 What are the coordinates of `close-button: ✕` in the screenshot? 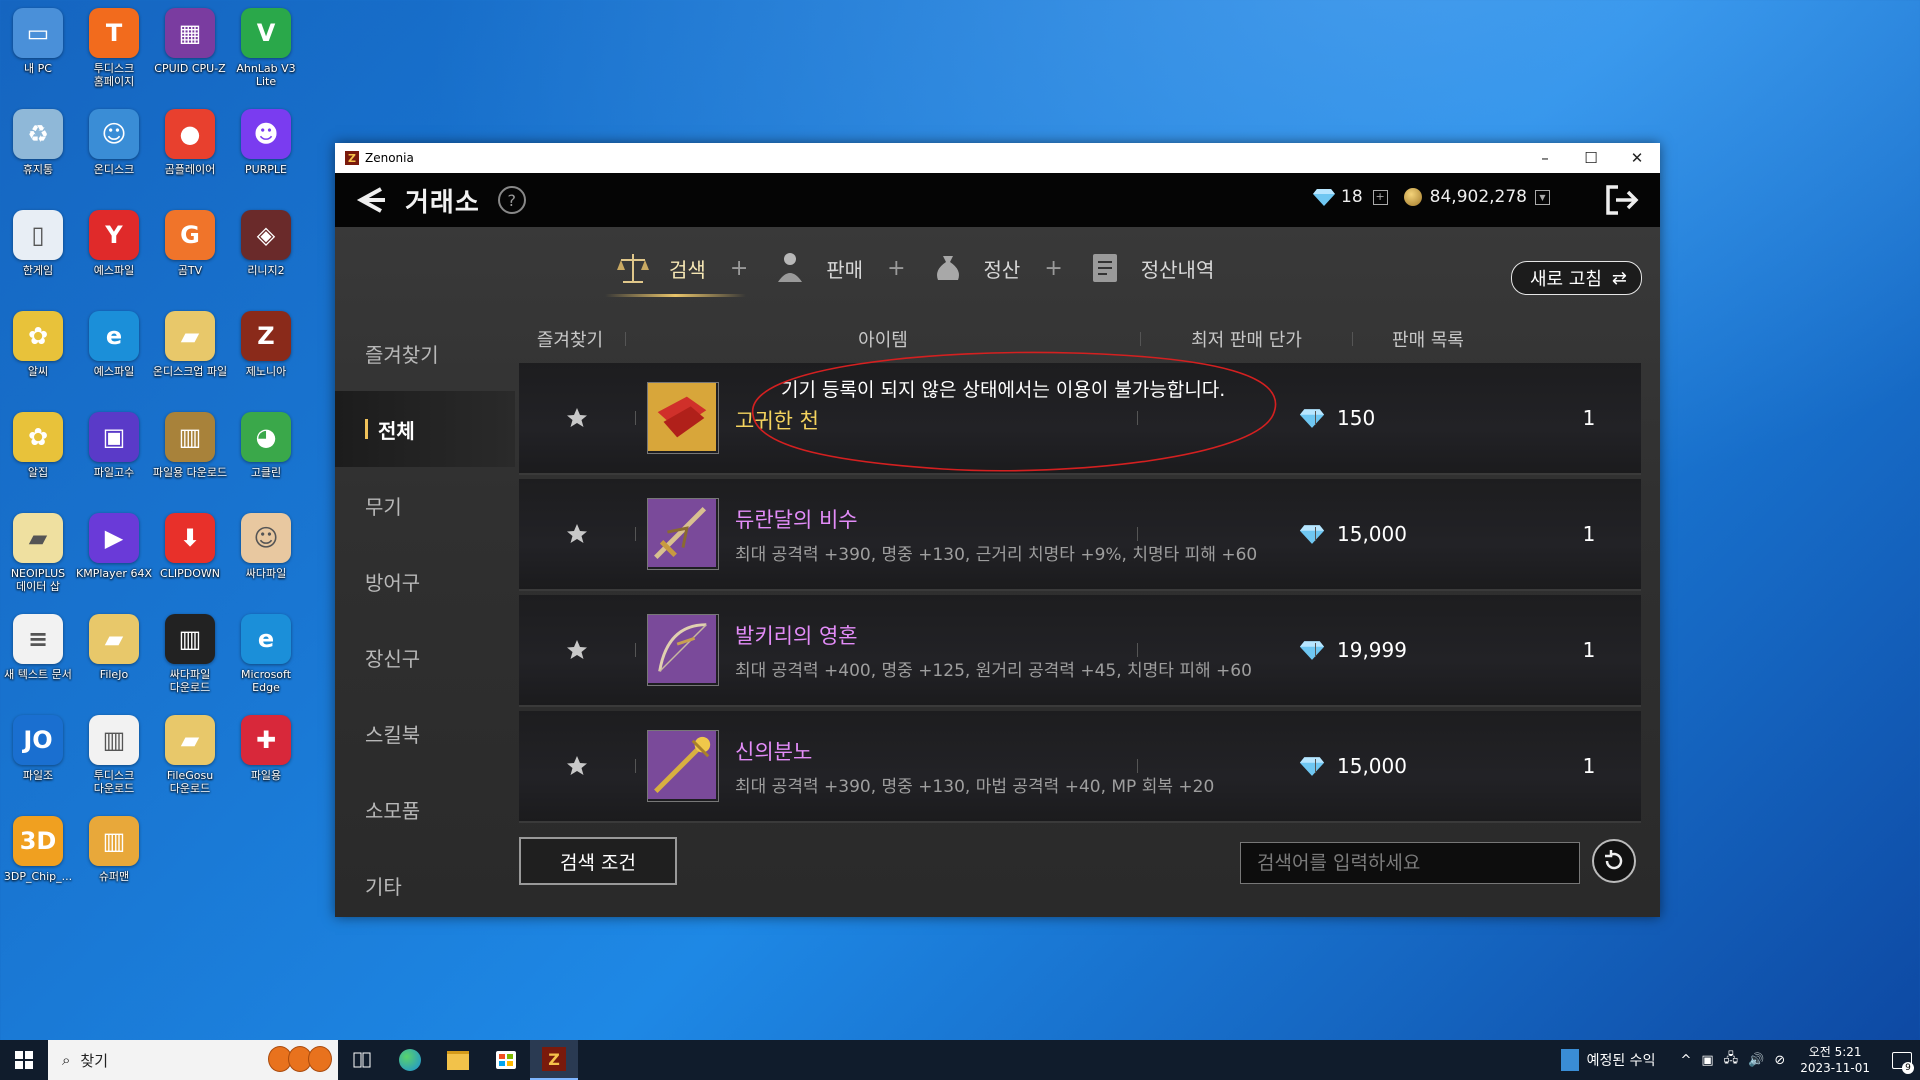 It's located at (1637, 158).